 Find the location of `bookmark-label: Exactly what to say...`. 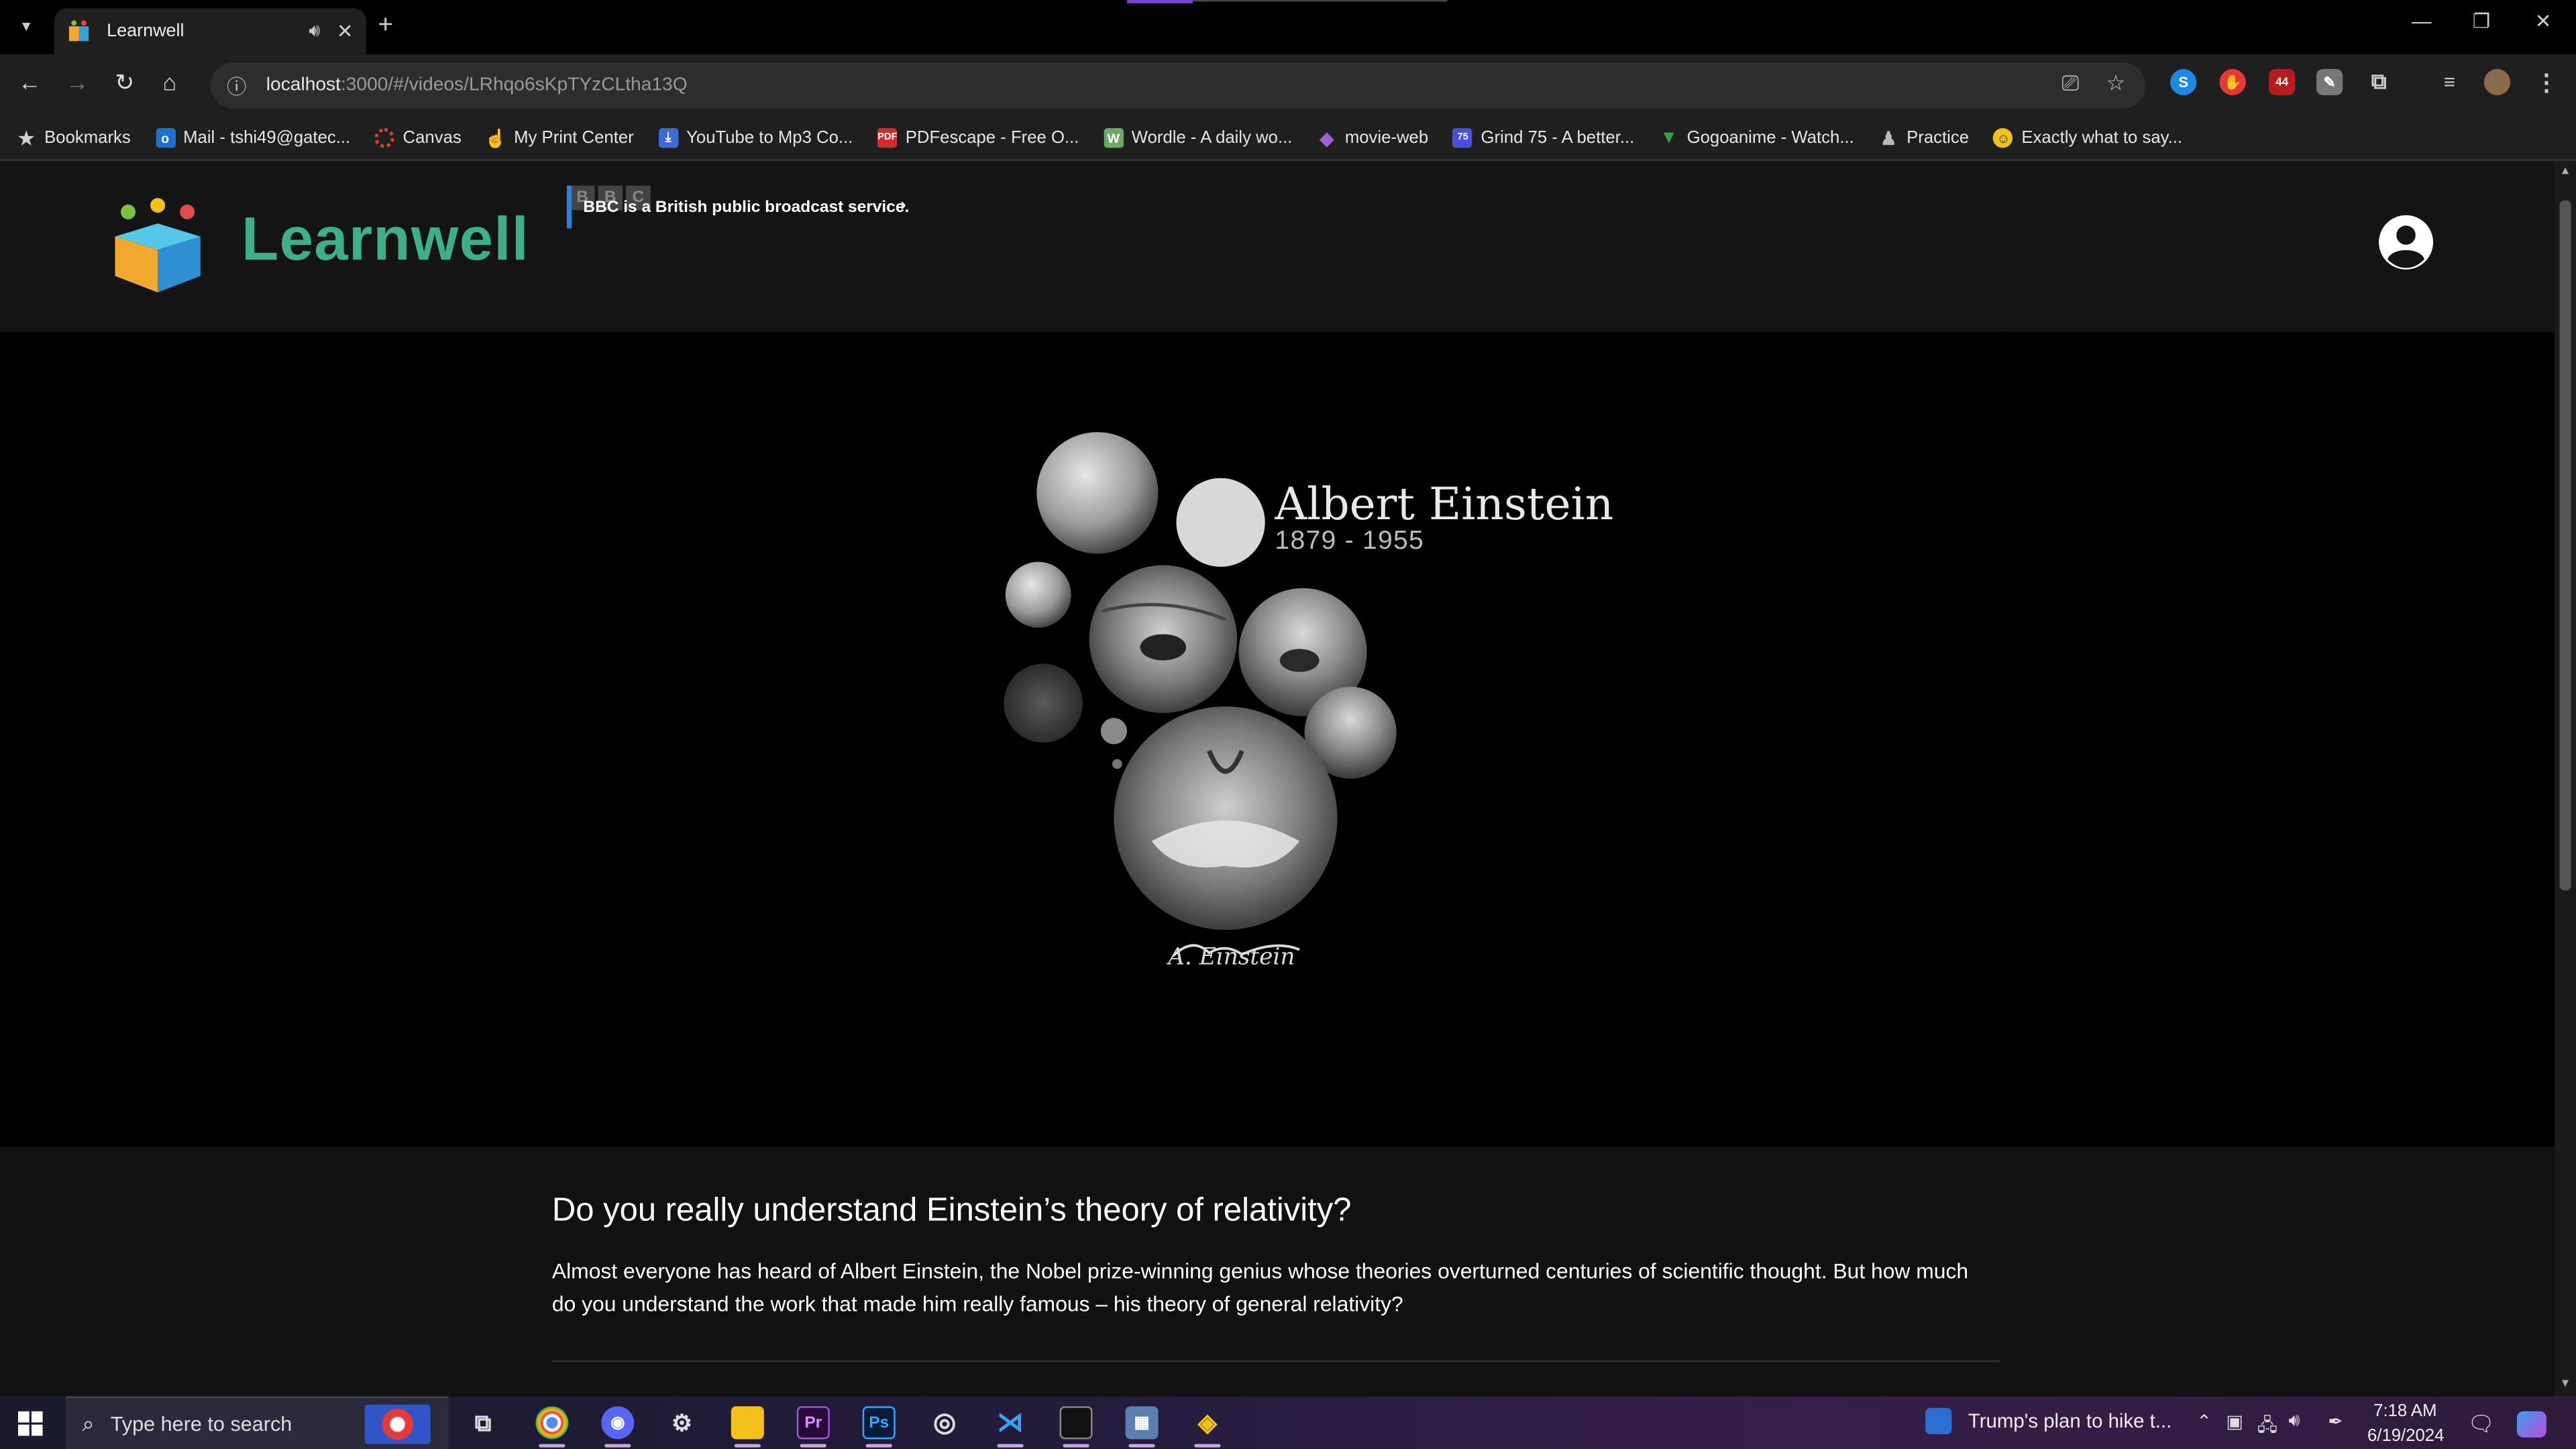

bookmark-label: Exactly what to say... is located at coordinates (2102, 138).